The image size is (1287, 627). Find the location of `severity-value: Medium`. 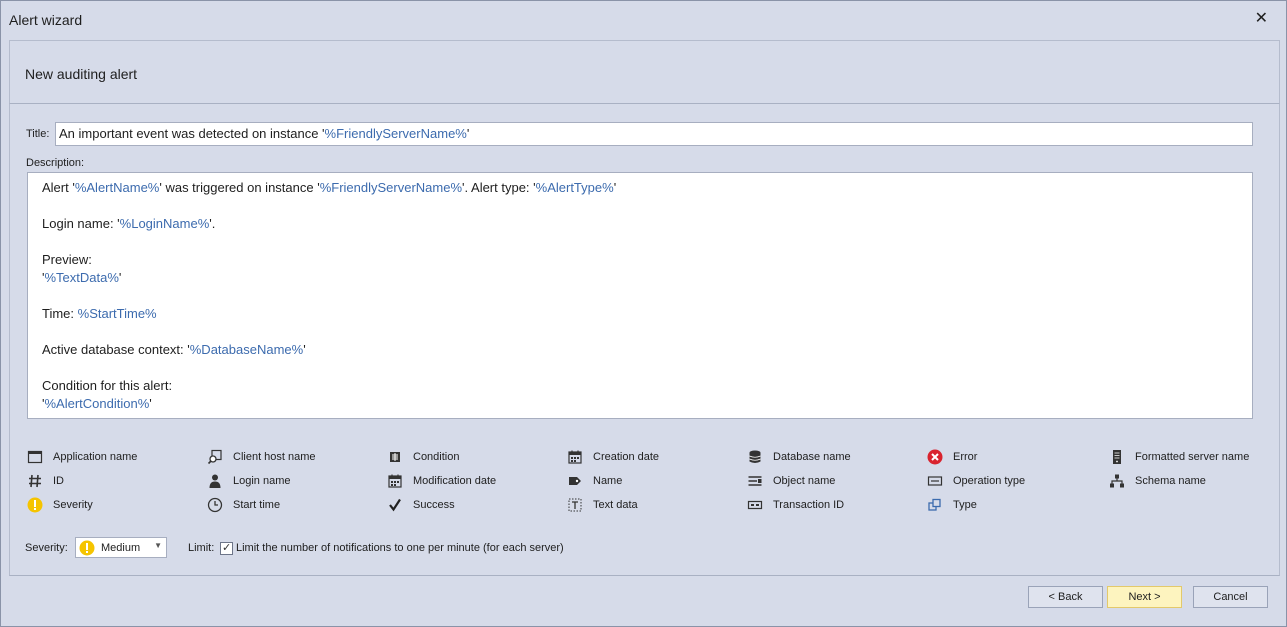

severity-value: Medium is located at coordinates (121, 547).